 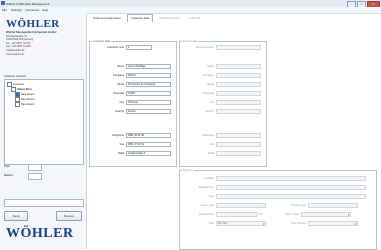 I want to click on service-name-field, so click(x=238, y=66).